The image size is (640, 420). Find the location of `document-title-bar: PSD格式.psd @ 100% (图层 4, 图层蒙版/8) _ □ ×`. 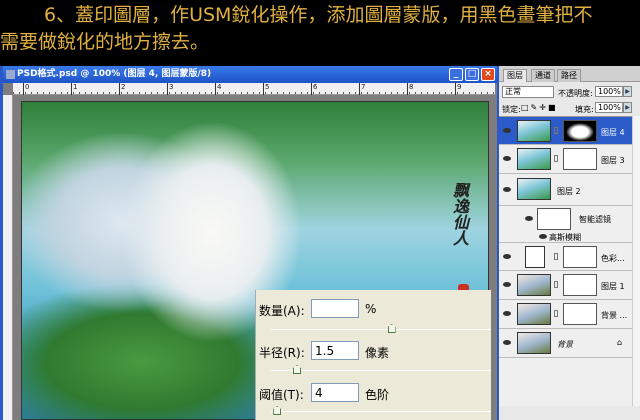

document-title-bar: PSD格式.psd @ 100% (图层 4, 图层蒙版/8) _ □ × is located at coordinates (250, 74).